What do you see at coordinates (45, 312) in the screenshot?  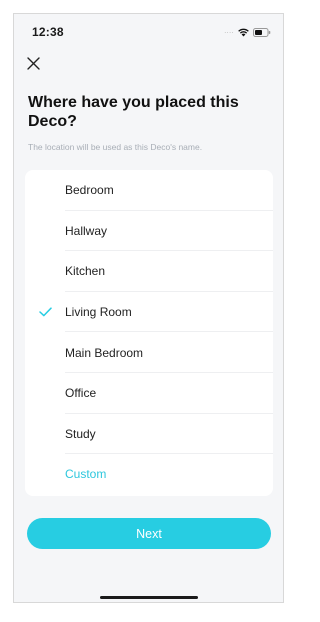 I see `check-icon` at bounding box center [45, 312].